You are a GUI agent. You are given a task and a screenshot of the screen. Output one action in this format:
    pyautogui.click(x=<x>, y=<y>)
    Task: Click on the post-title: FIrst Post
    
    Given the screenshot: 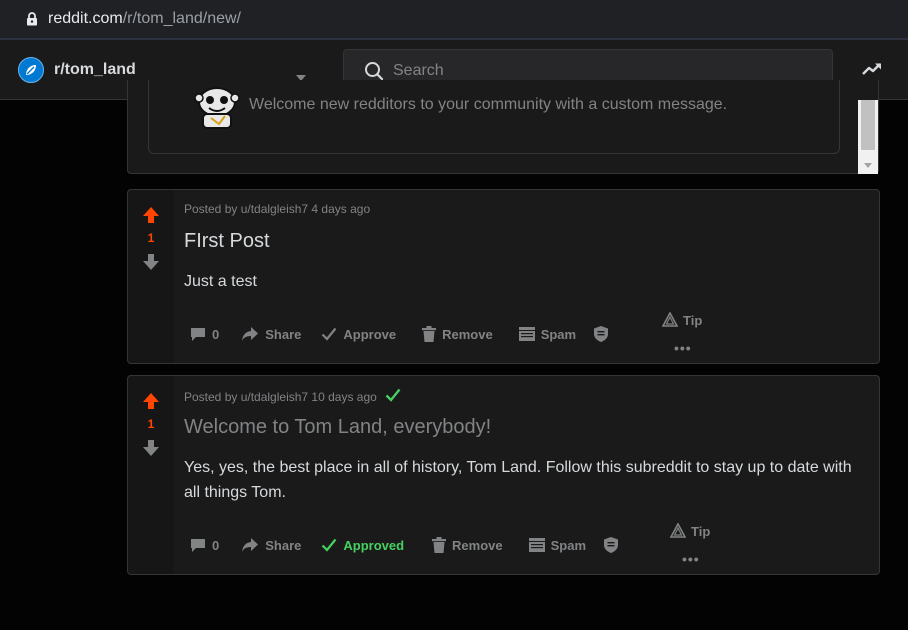 What is the action you would take?
    pyautogui.click(x=227, y=241)
    